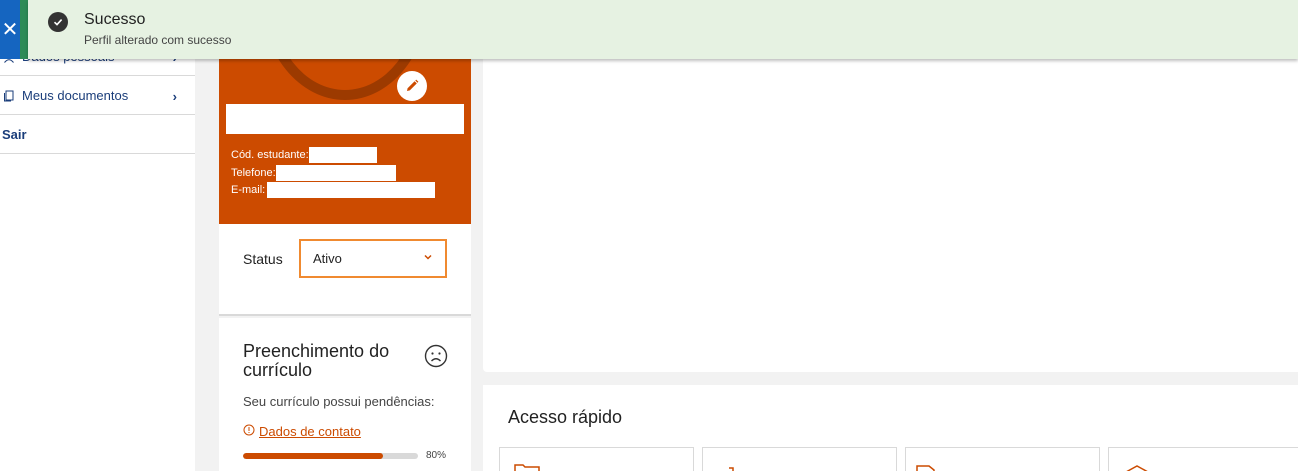  I want to click on phone-row: Telefone:, so click(313, 173).